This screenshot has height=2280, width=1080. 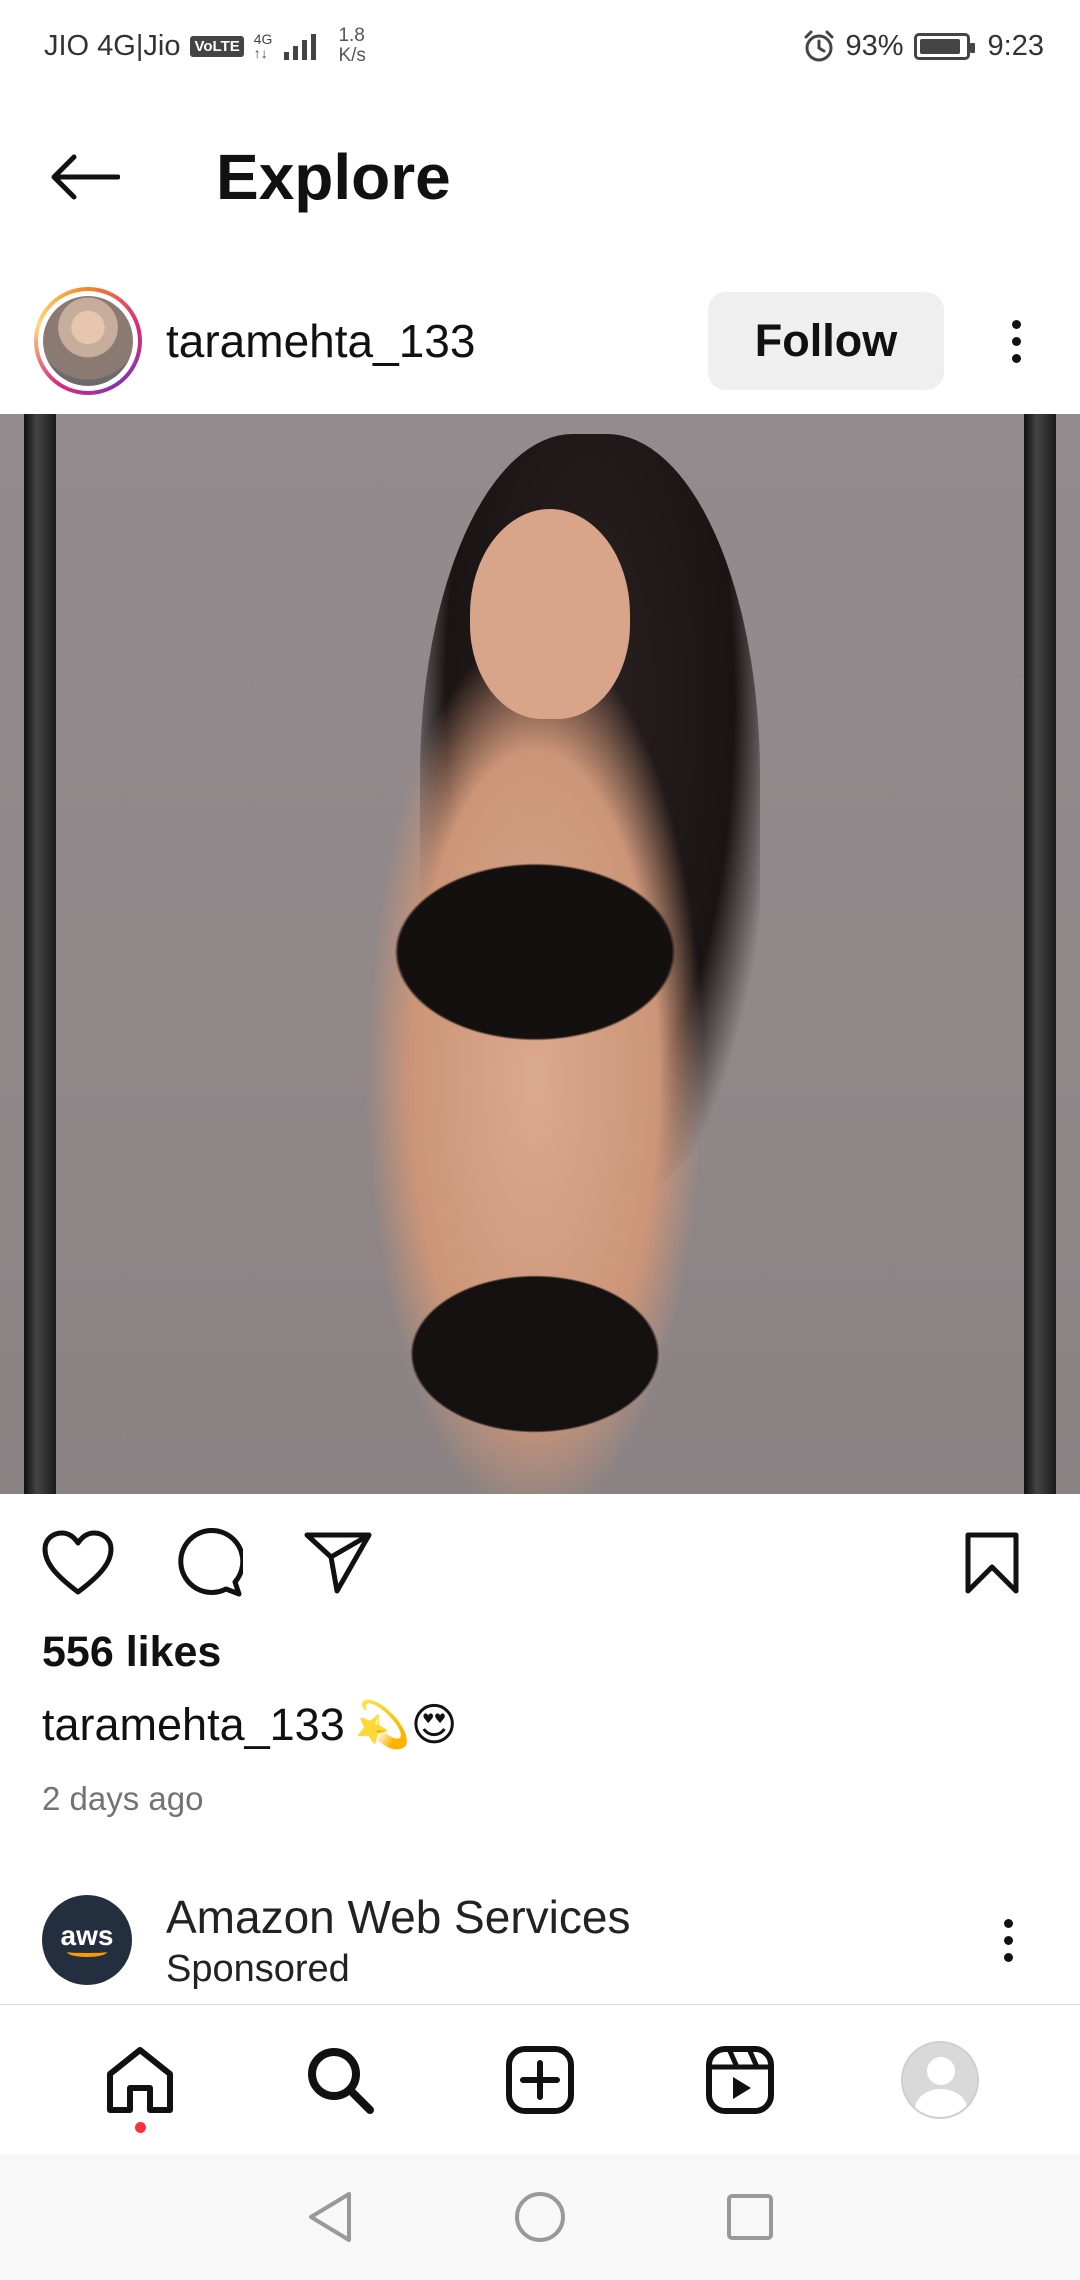 What do you see at coordinates (112, 45) in the screenshot?
I see `carrier-label: JIO 4G|Jio` at bounding box center [112, 45].